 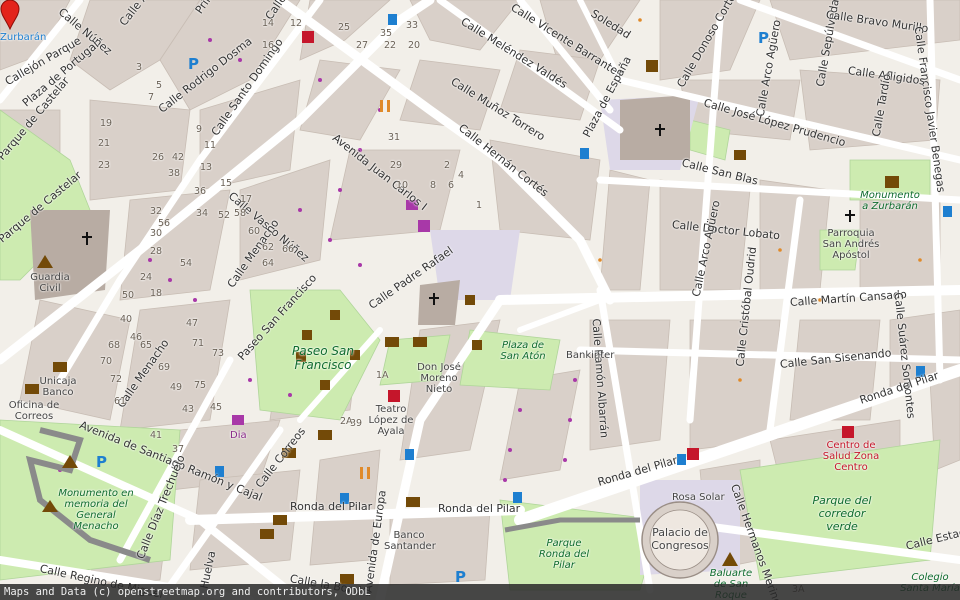 I want to click on house-number: 20, so click(x=414, y=45).